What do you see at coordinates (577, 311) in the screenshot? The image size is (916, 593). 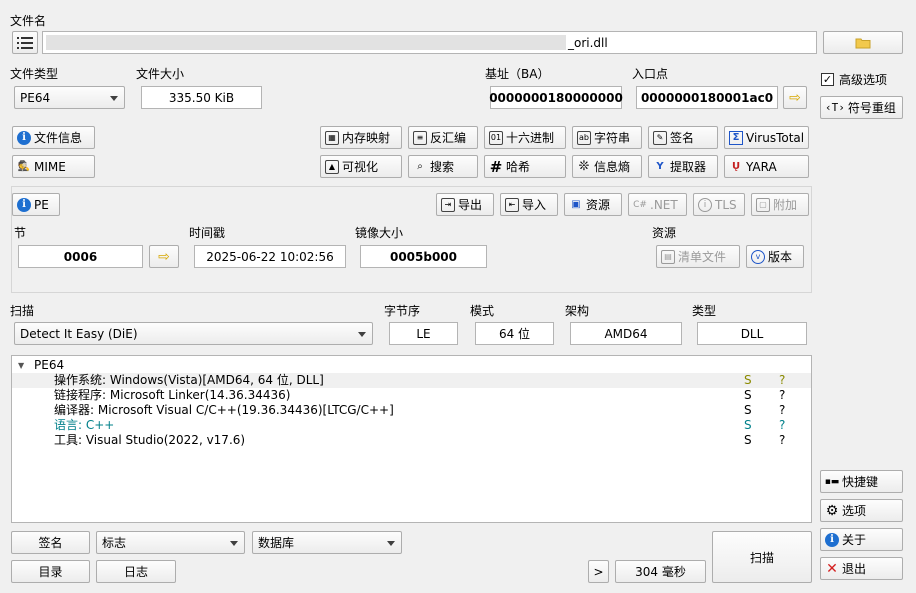 I see `arch-label: 架构` at bounding box center [577, 311].